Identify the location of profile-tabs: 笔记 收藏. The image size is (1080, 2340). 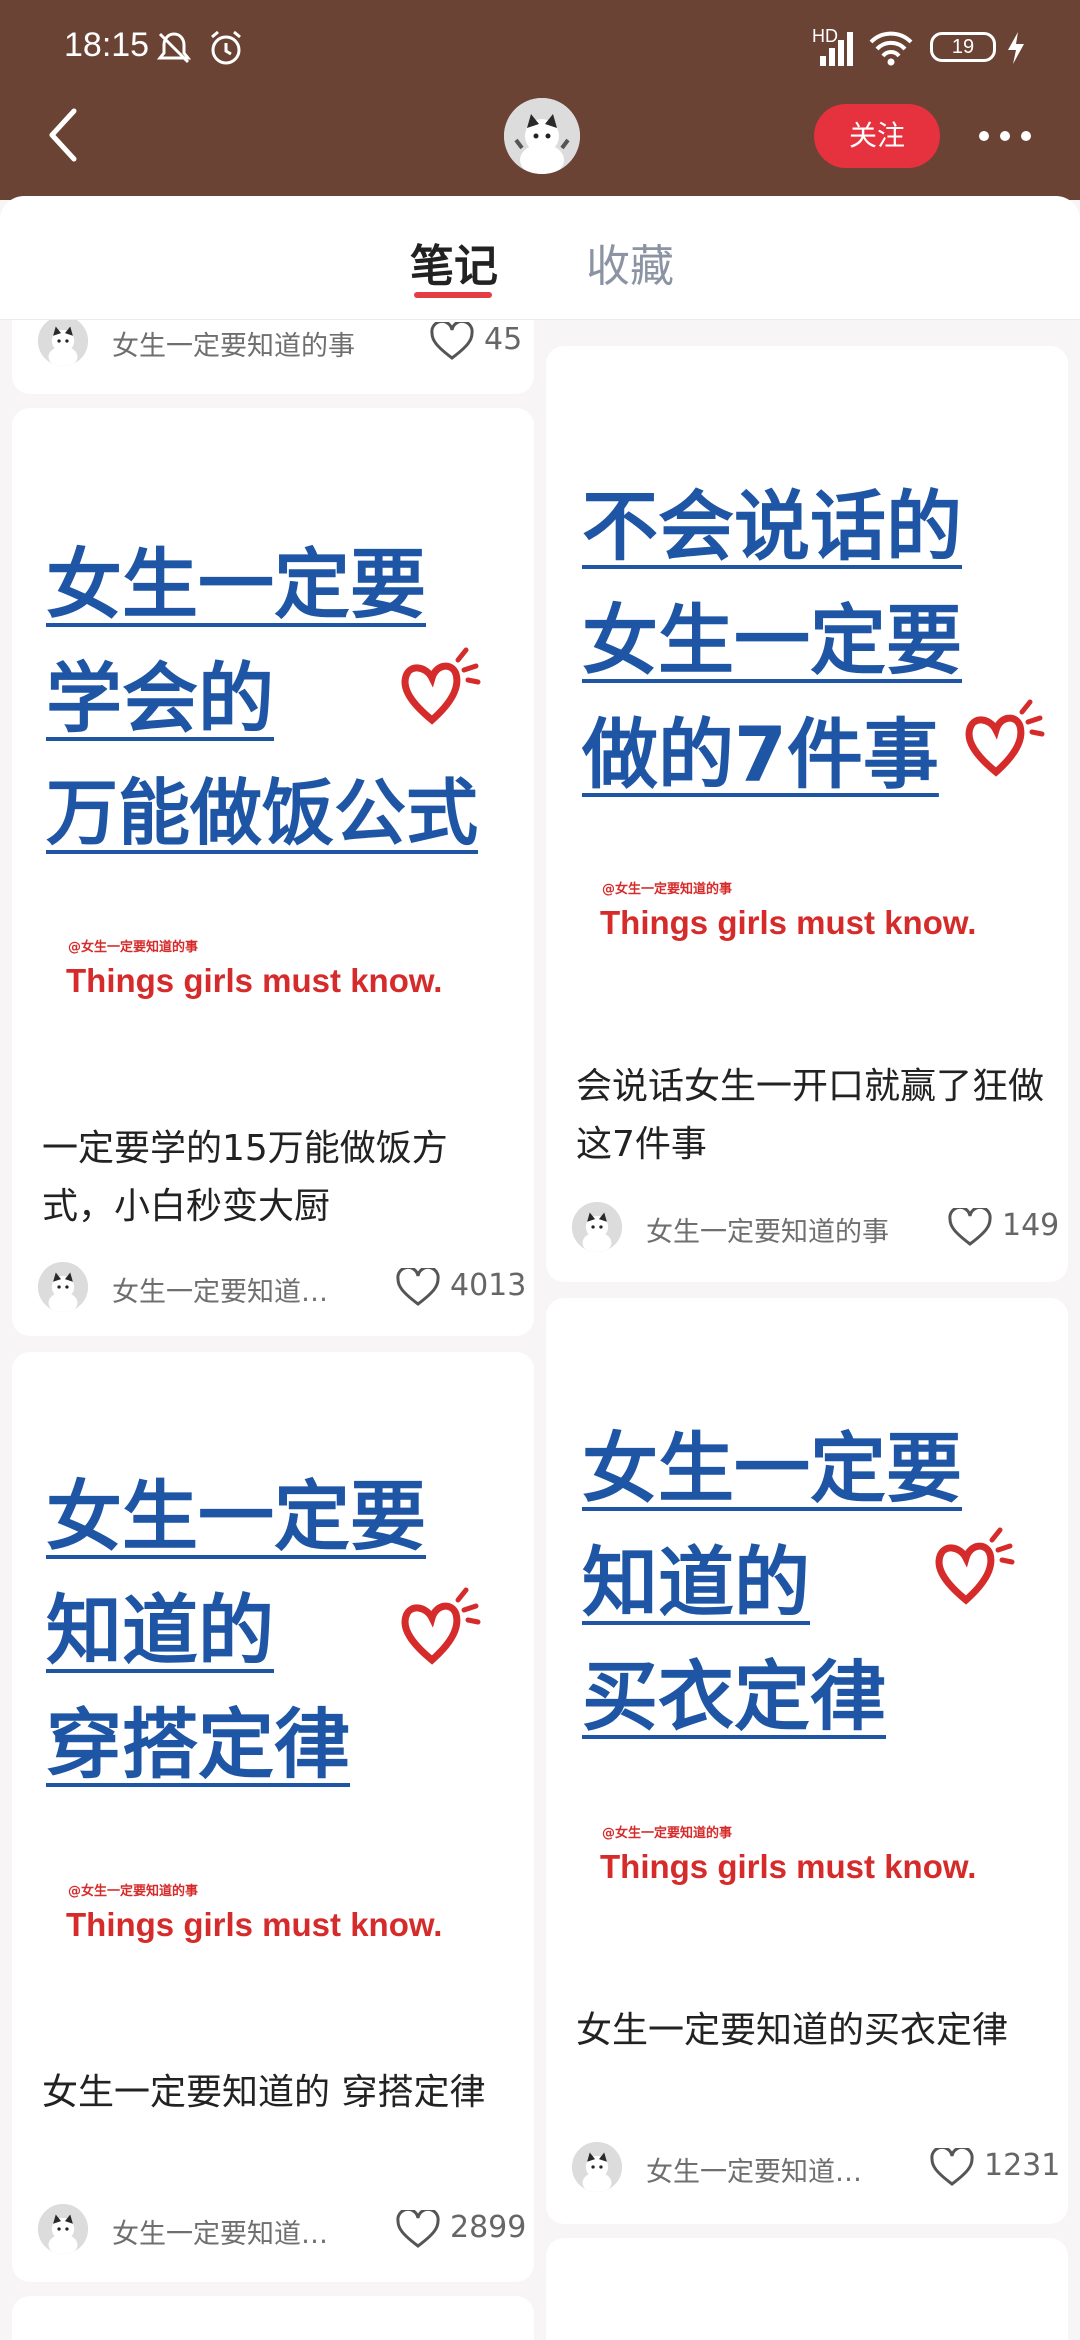
(540, 258).